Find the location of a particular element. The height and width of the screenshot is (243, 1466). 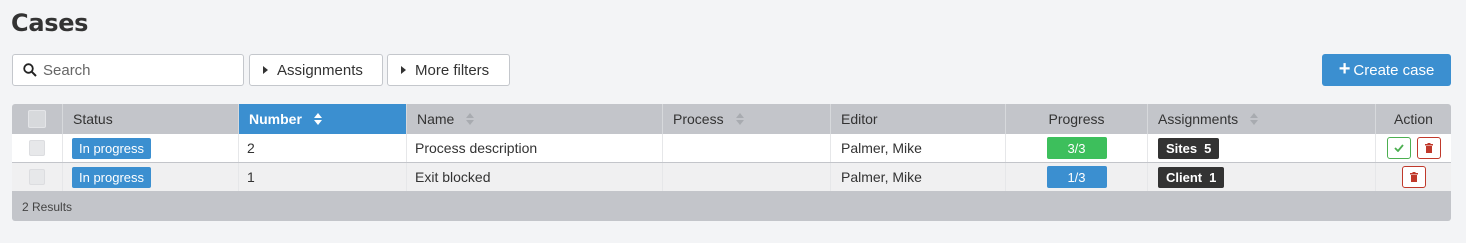

column-header-label: Status is located at coordinates (93, 119).